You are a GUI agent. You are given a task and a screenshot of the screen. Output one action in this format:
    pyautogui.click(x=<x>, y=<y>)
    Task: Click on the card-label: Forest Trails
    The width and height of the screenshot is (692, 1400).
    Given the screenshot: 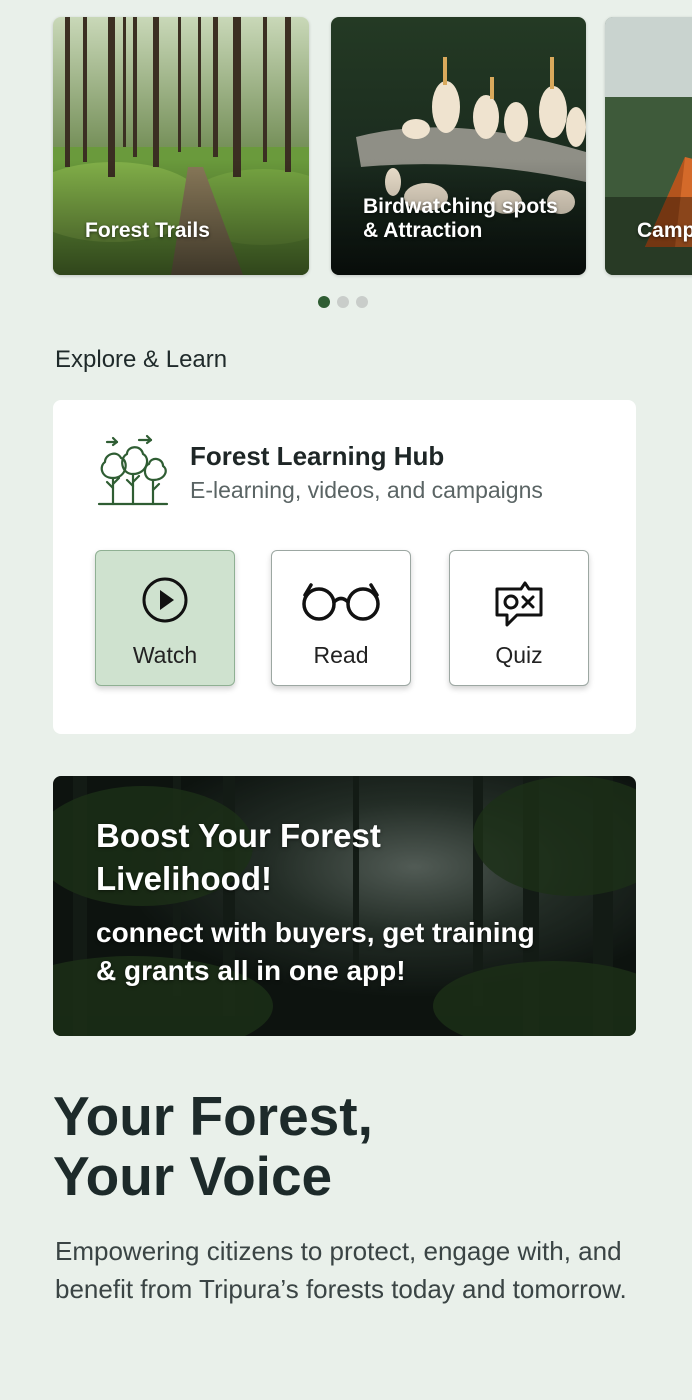 What is the action you would take?
    pyautogui.click(x=147, y=230)
    